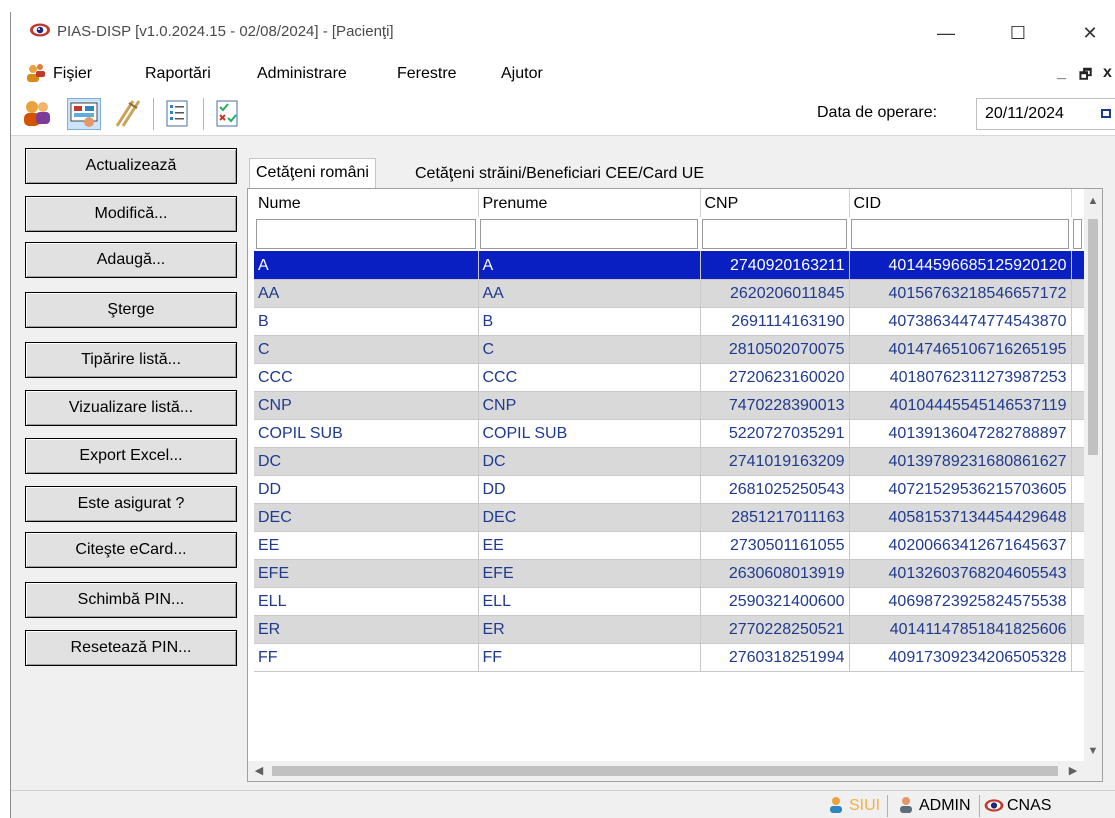  What do you see at coordinates (72, 74) in the screenshot?
I see `menu-fisier: Fişier` at bounding box center [72, 74].